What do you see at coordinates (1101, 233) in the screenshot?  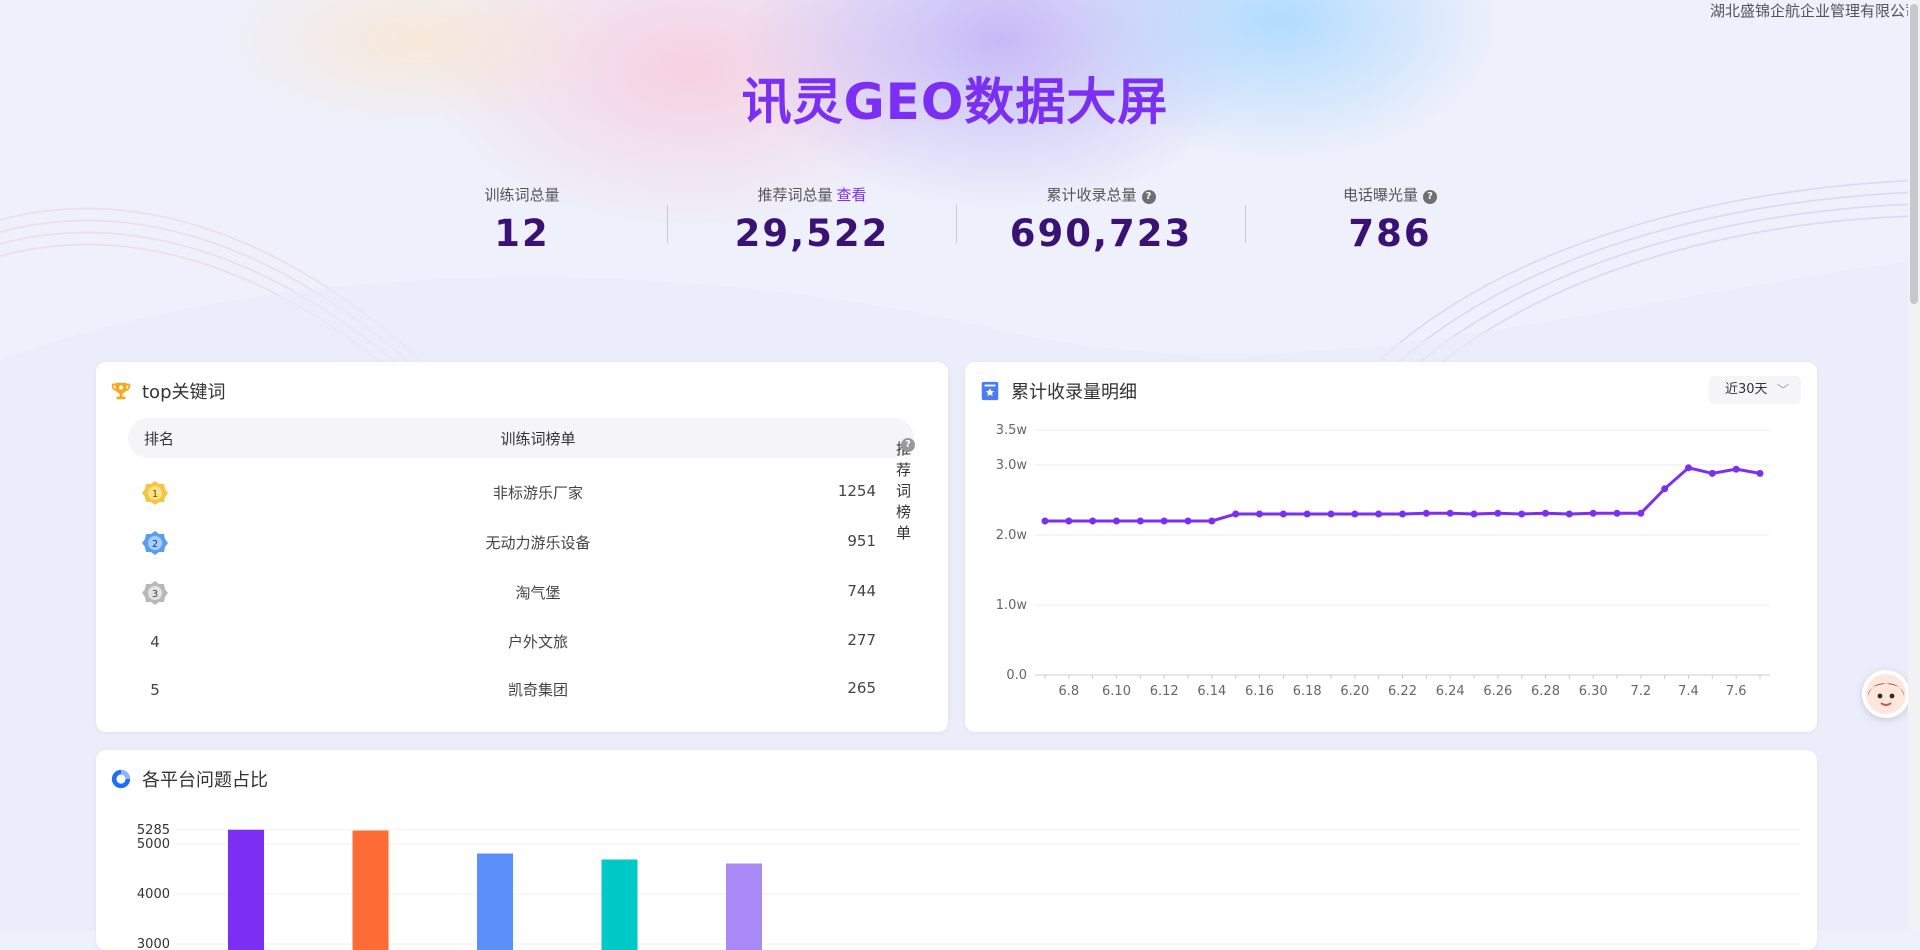 I see `stat-value: 690,723` at bounding box center [1101, 233].